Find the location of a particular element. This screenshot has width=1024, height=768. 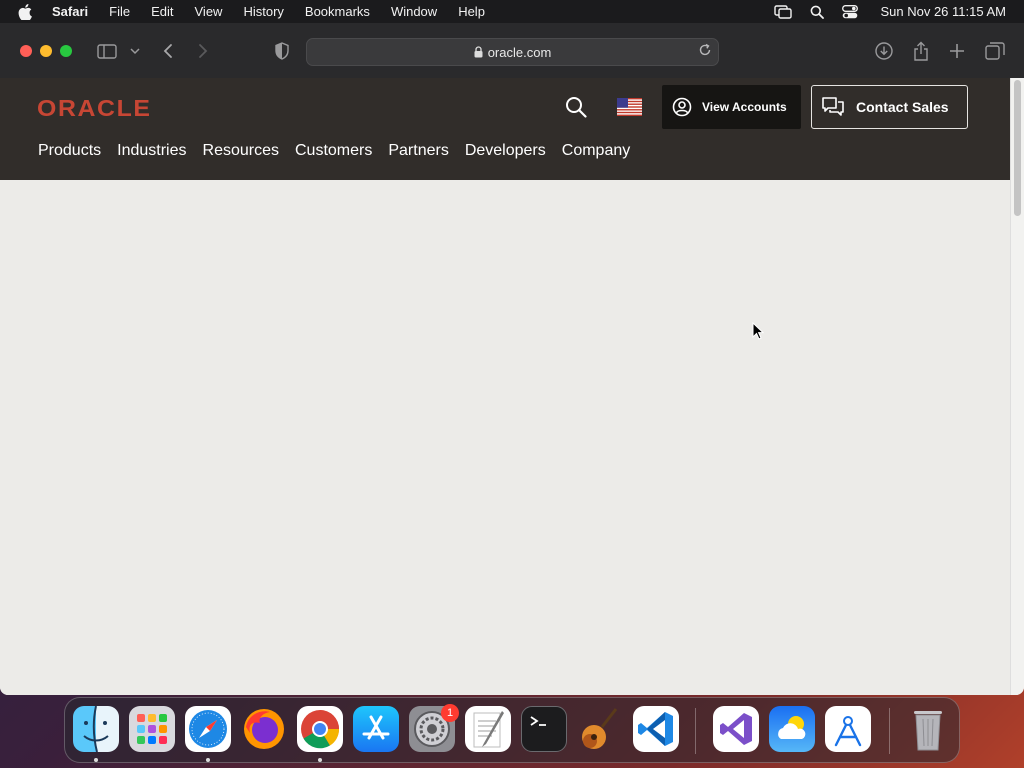

contact-sales-label: Contact Sales is located at coordinates (902, 107).